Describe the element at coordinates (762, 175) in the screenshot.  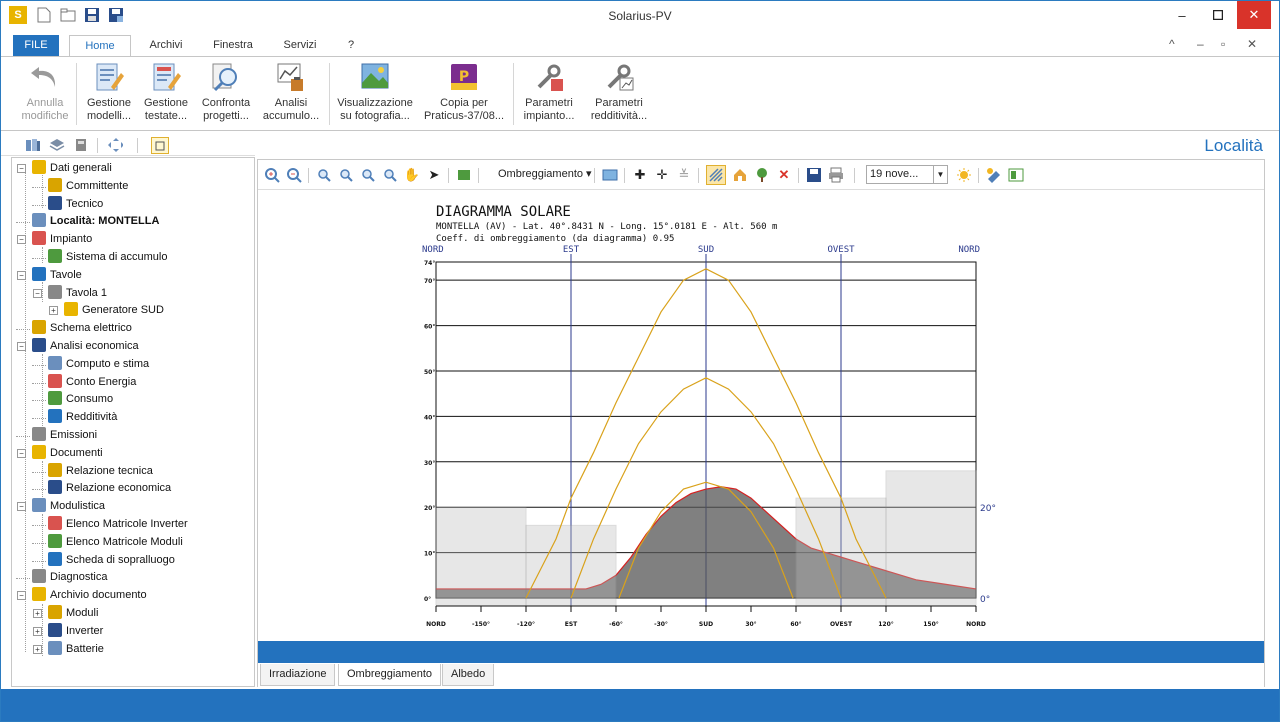
I see `tree-obstacle-icon` at that location.